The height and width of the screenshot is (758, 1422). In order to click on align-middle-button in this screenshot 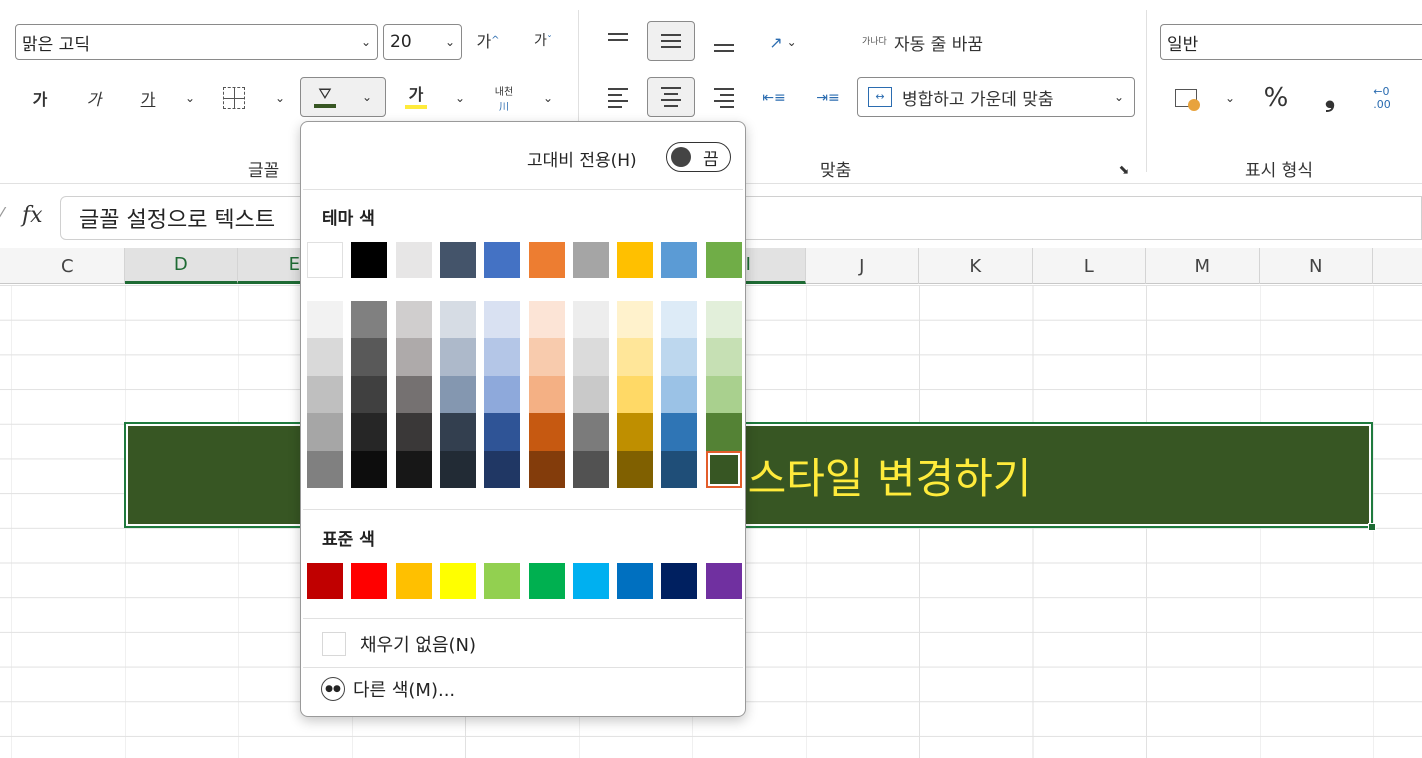, I will do `click(671, 41)`.